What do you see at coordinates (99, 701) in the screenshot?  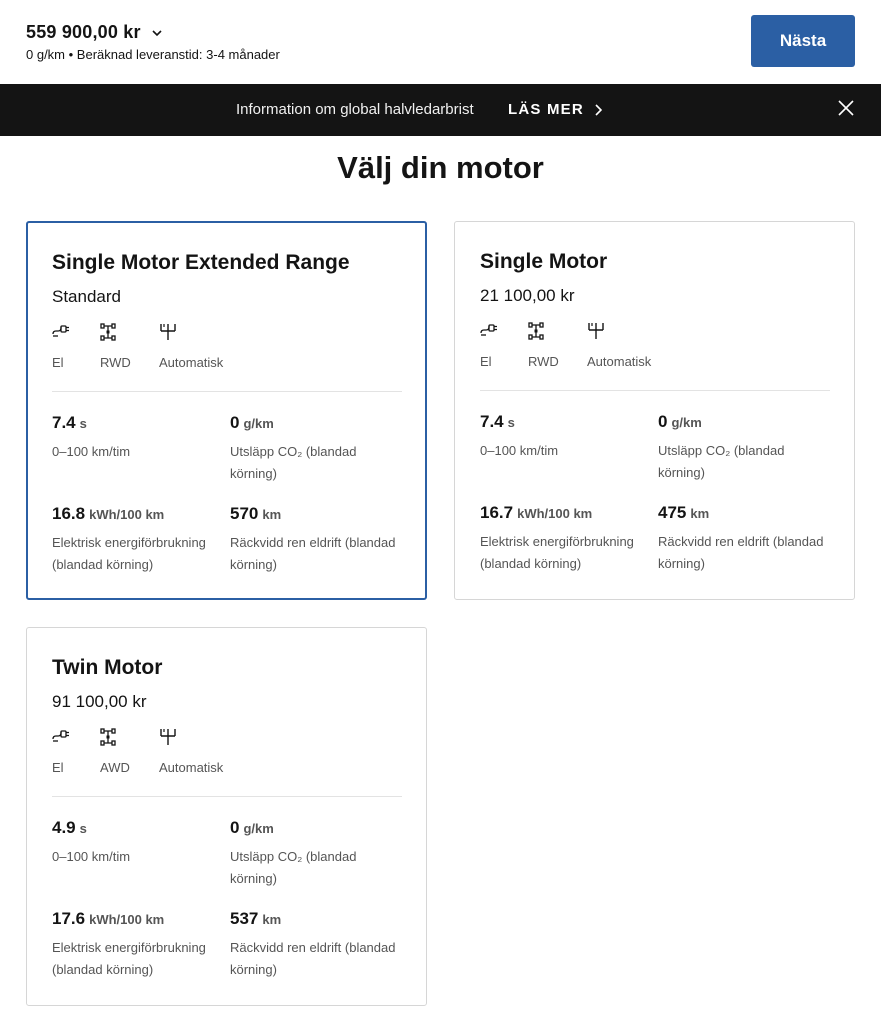 I see `motor-price: 91 100,00 kr` at bounding box center [99, 701].